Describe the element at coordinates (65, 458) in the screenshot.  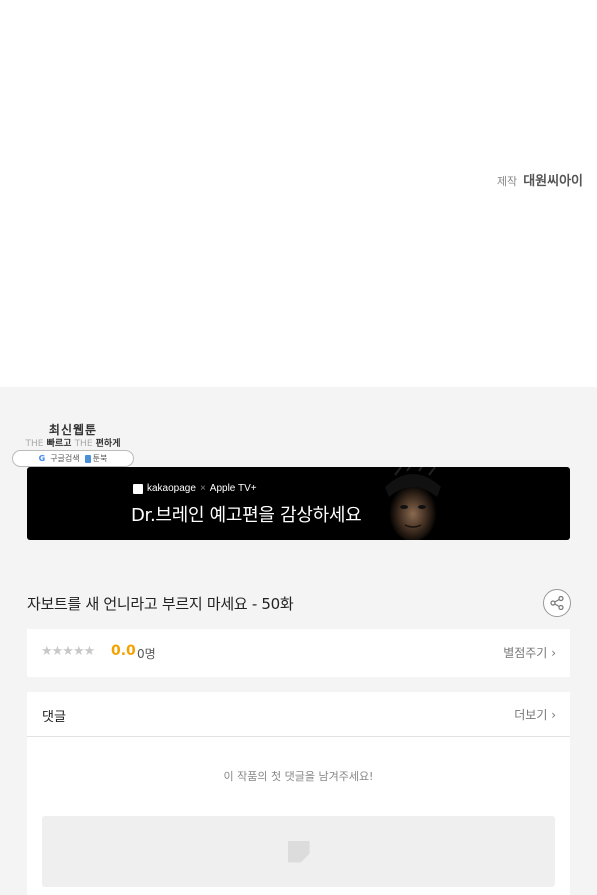
I see `google-search-label: 구글검색` at that location.